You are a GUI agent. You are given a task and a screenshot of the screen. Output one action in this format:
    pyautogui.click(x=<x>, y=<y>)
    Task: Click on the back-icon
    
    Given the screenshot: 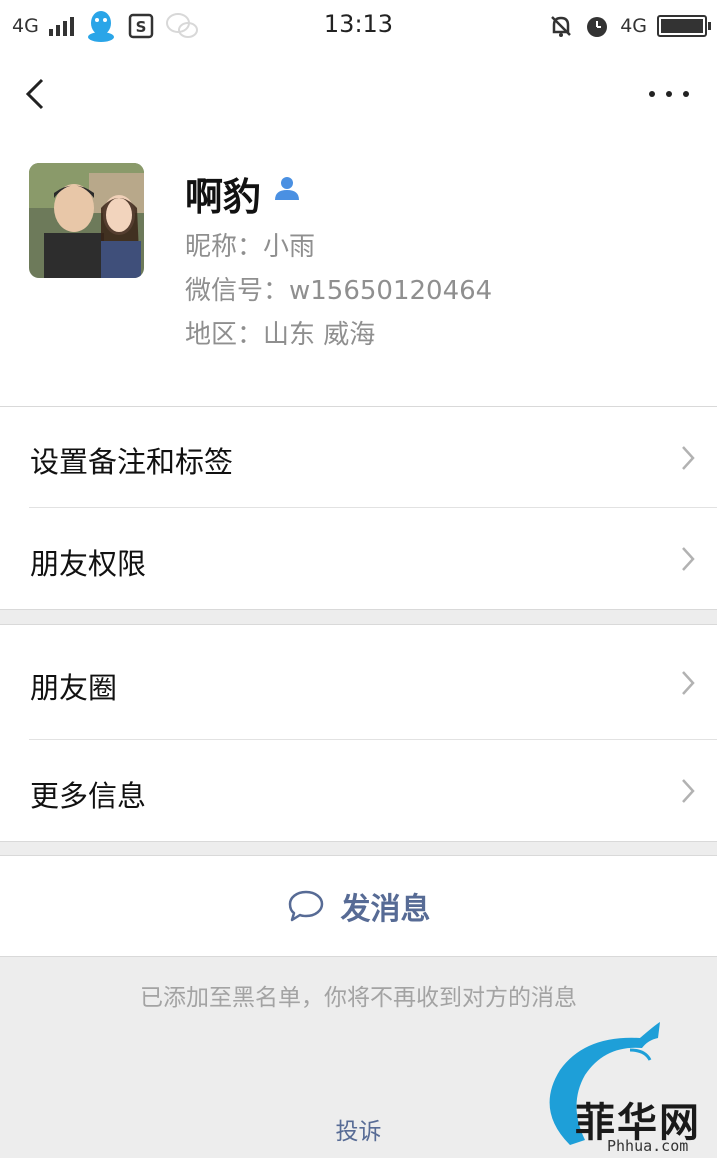 What is the action you would take?
    pyautogui.click(x=37, y=94)
    